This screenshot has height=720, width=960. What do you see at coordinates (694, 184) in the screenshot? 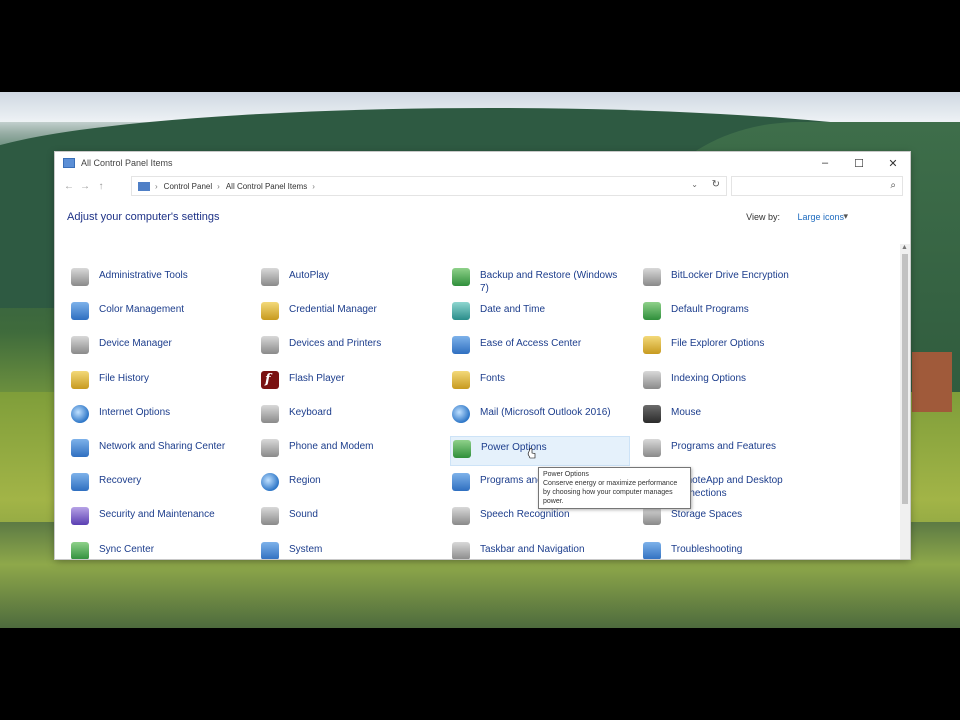
I see `address-dropdown-icon: ⌄` at bounding box center [694, 184].